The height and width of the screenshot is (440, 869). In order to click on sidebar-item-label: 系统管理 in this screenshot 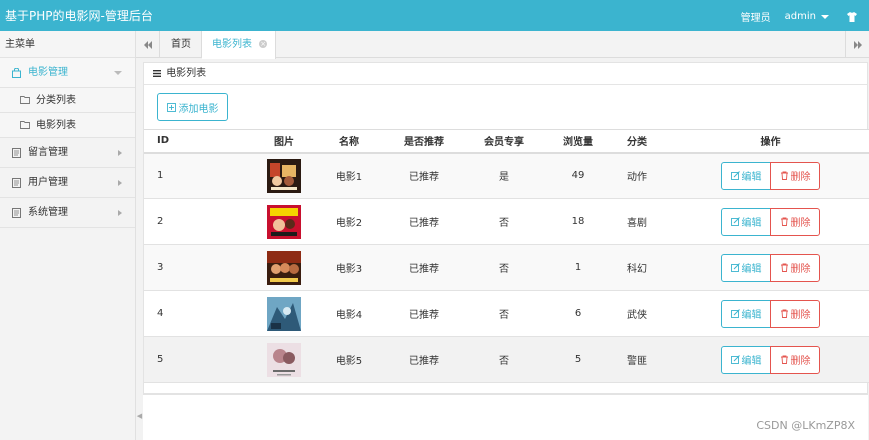, I will do `click(48, 212)`.